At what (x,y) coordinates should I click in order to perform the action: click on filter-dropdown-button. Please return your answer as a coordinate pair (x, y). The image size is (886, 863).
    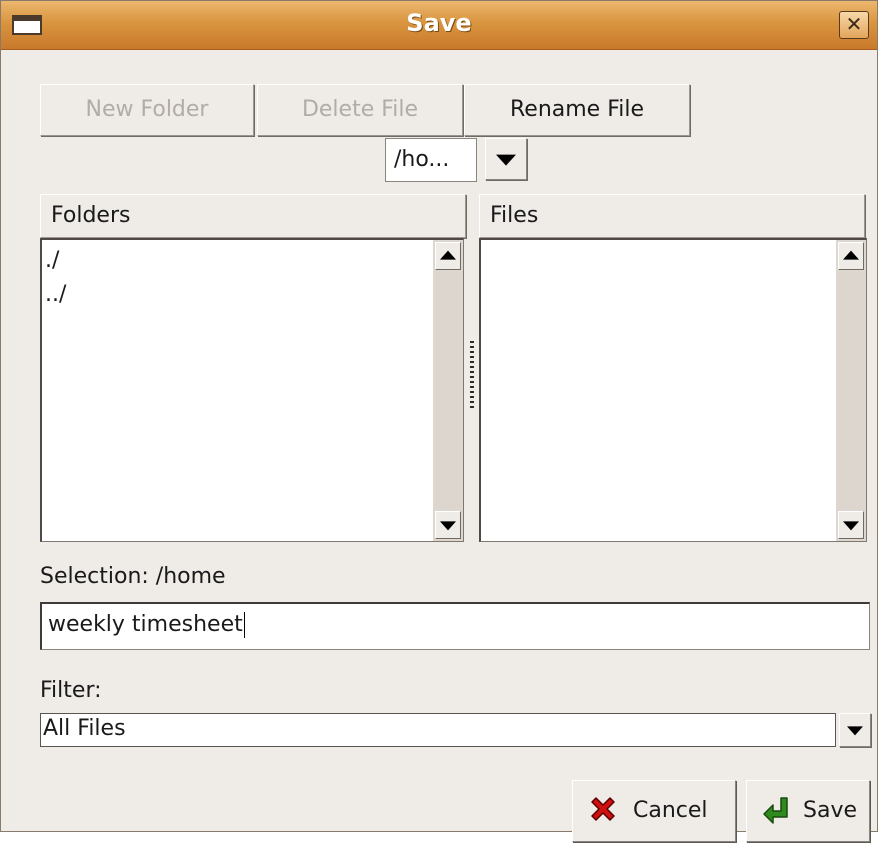
    Looking at the image, I should click on (855, 730).